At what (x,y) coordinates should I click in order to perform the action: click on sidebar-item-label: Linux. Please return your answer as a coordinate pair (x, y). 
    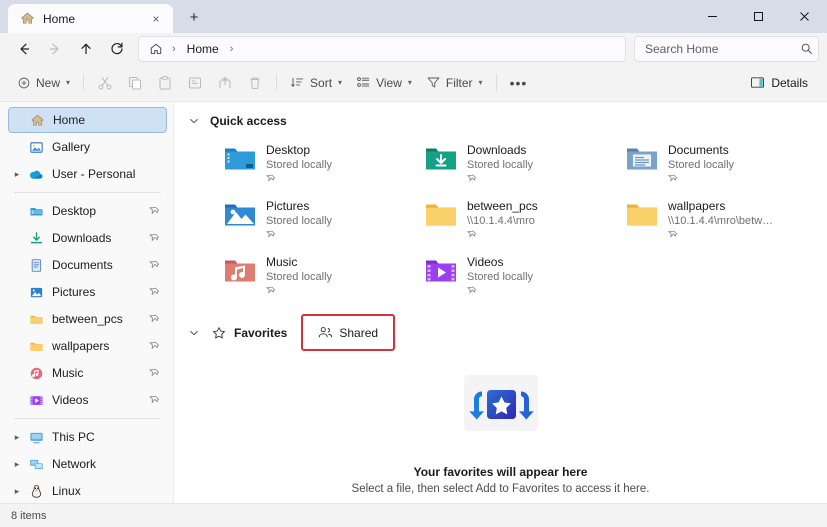
    Looking at the image, I should click on (66, 491).